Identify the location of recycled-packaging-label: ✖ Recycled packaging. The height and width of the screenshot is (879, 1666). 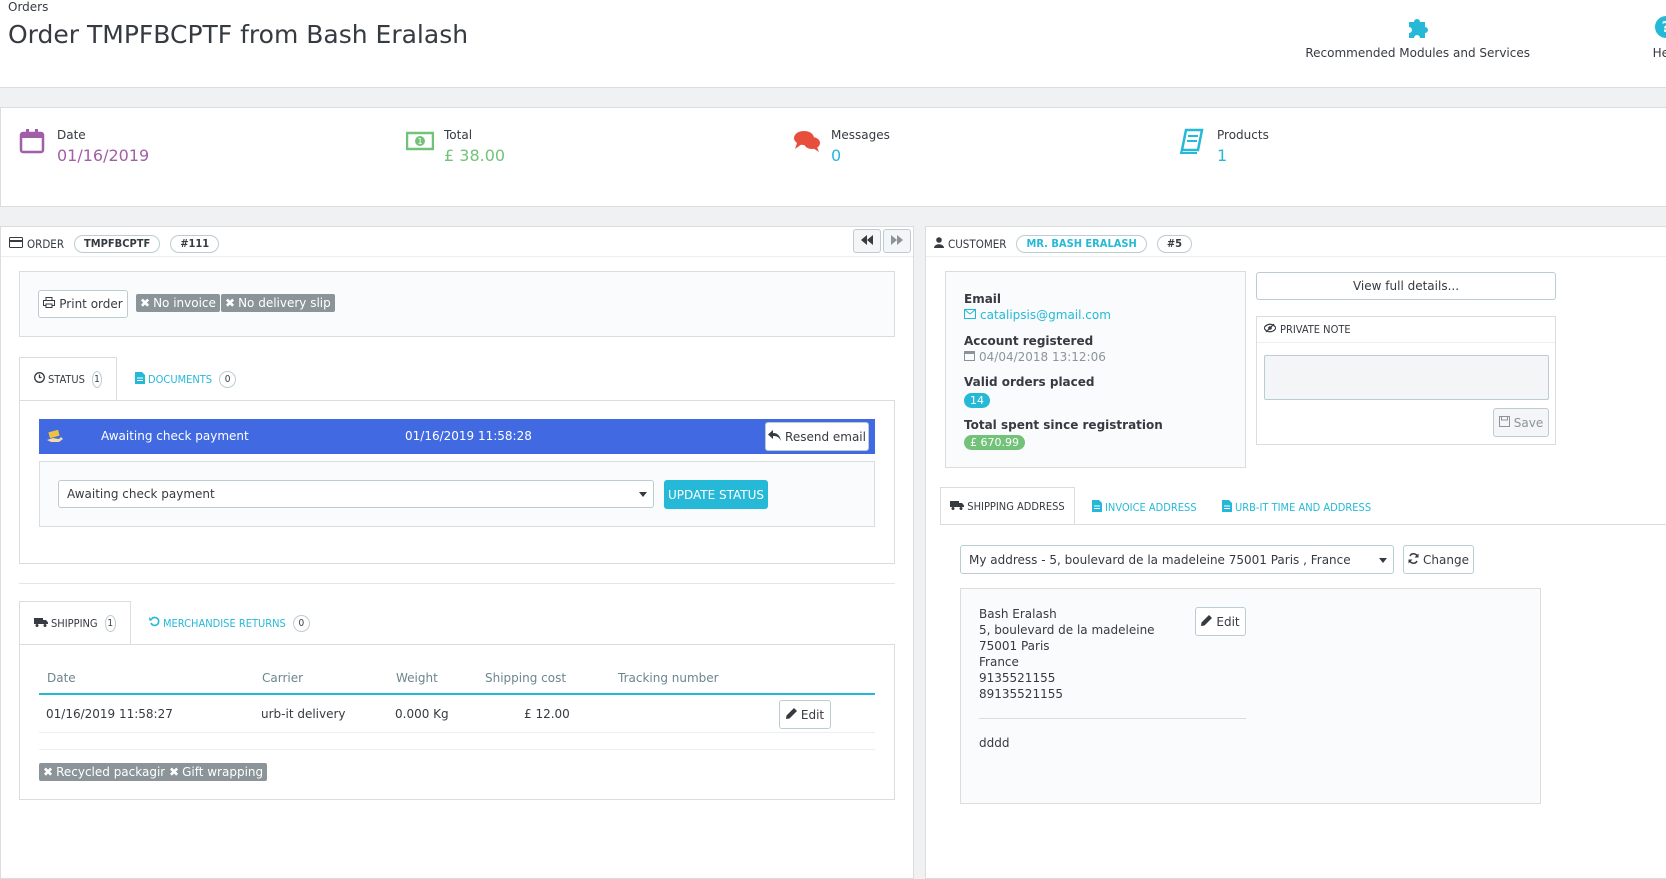
(109, 772).